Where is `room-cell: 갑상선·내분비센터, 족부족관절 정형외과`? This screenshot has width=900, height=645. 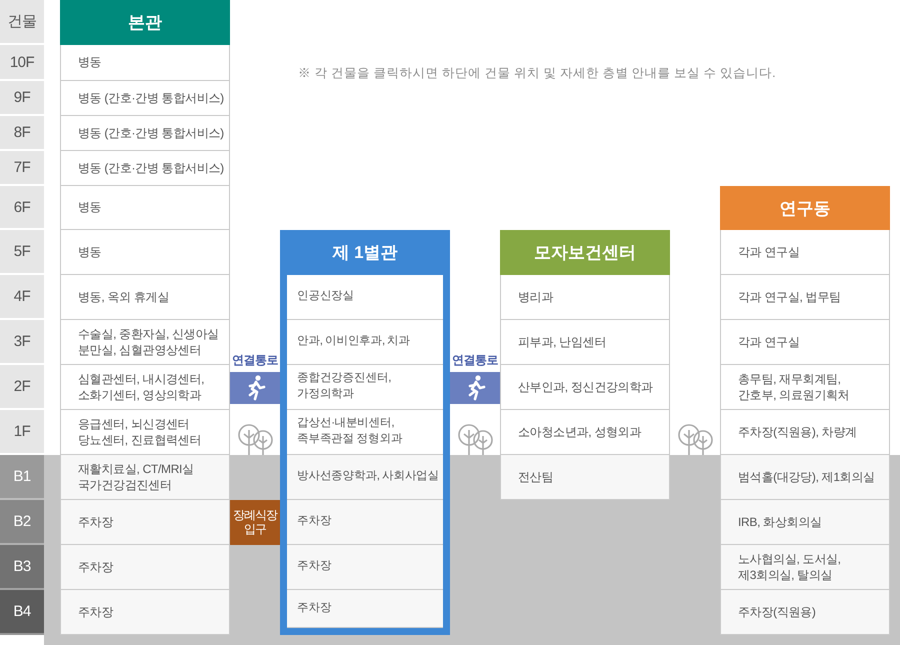
room-cell: 갑상선·내분비센터, 족부족관절 정형외과 is located at coordinates (365, 432).